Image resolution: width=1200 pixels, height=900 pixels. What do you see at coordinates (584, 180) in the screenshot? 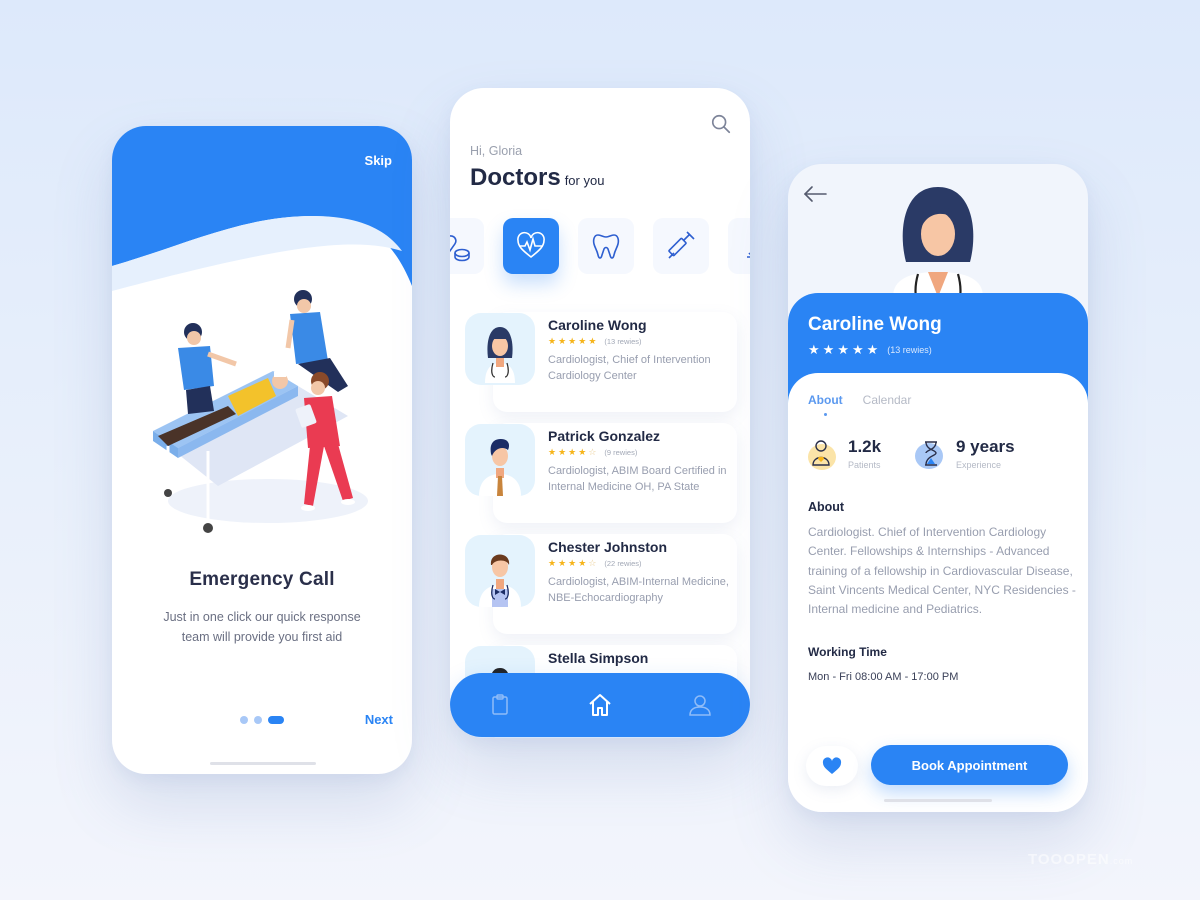
I see `page-title-suffix: for you` at bounding box center [584, 180].